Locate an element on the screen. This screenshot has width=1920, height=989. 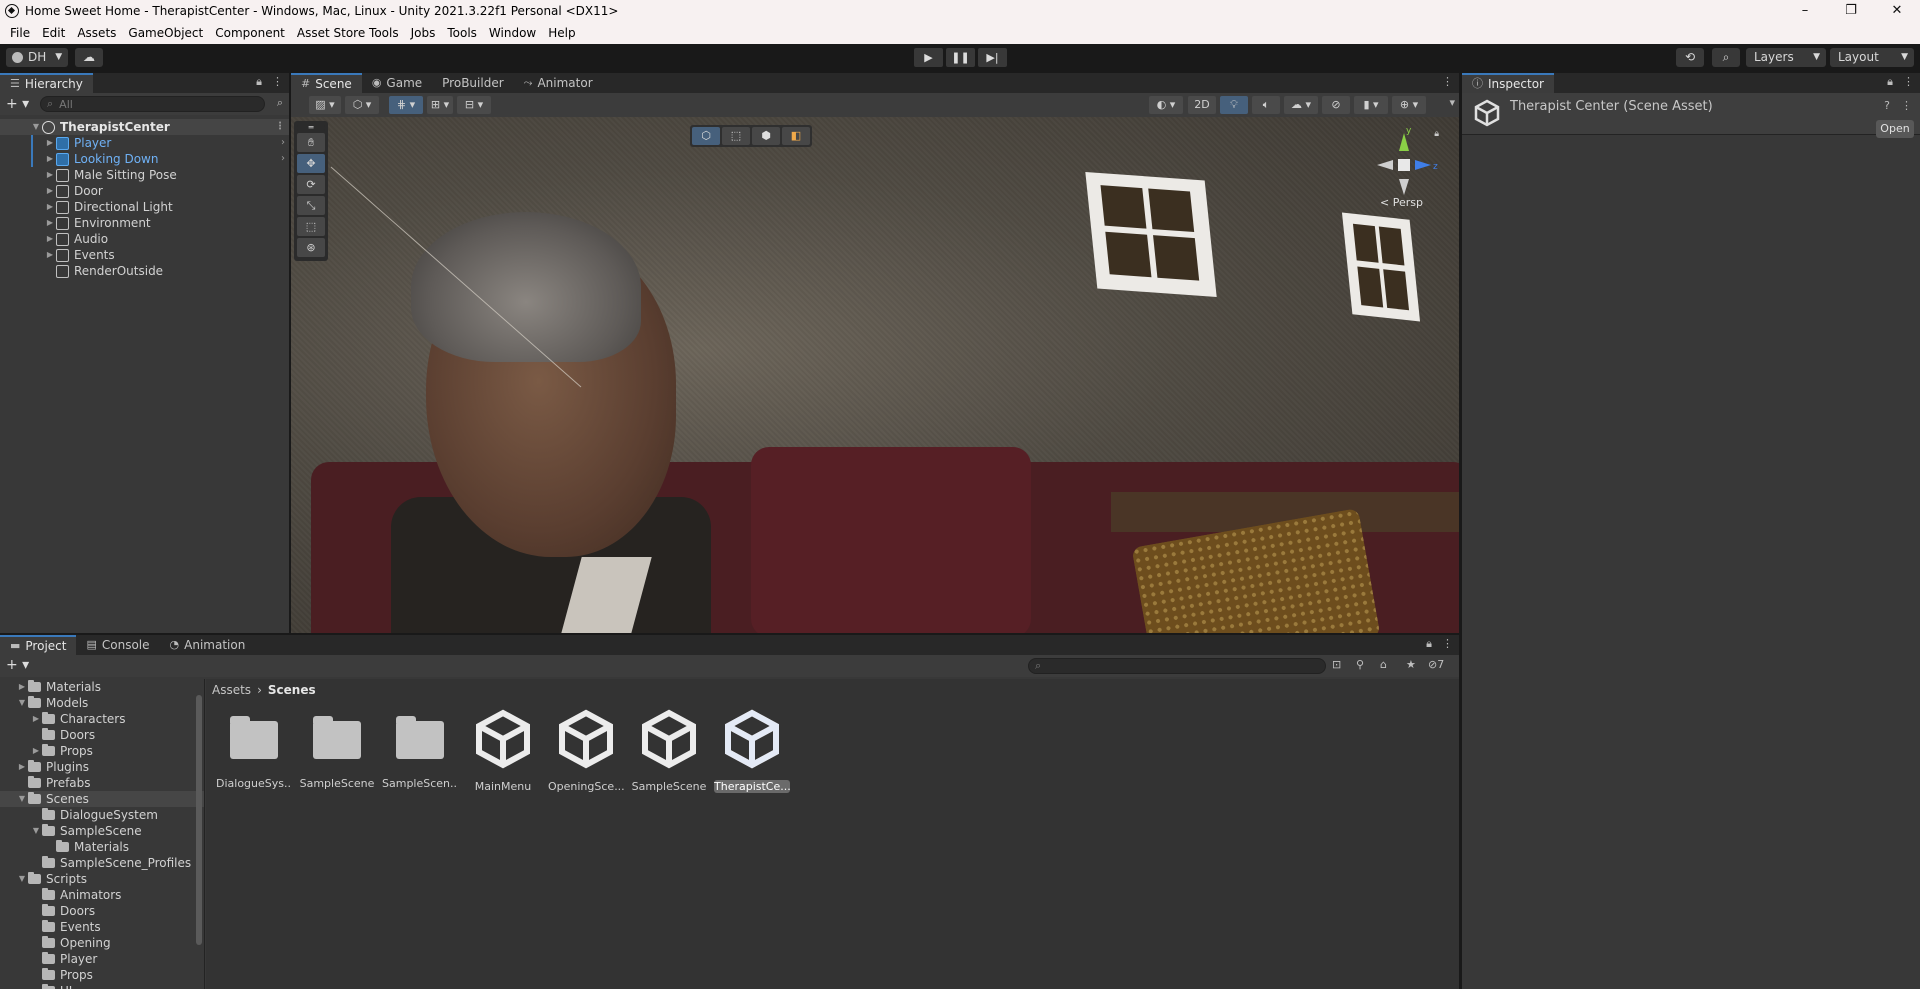
scene-row: ▼ TherapistCenter ⋮ is located at coordinates (144, 127).